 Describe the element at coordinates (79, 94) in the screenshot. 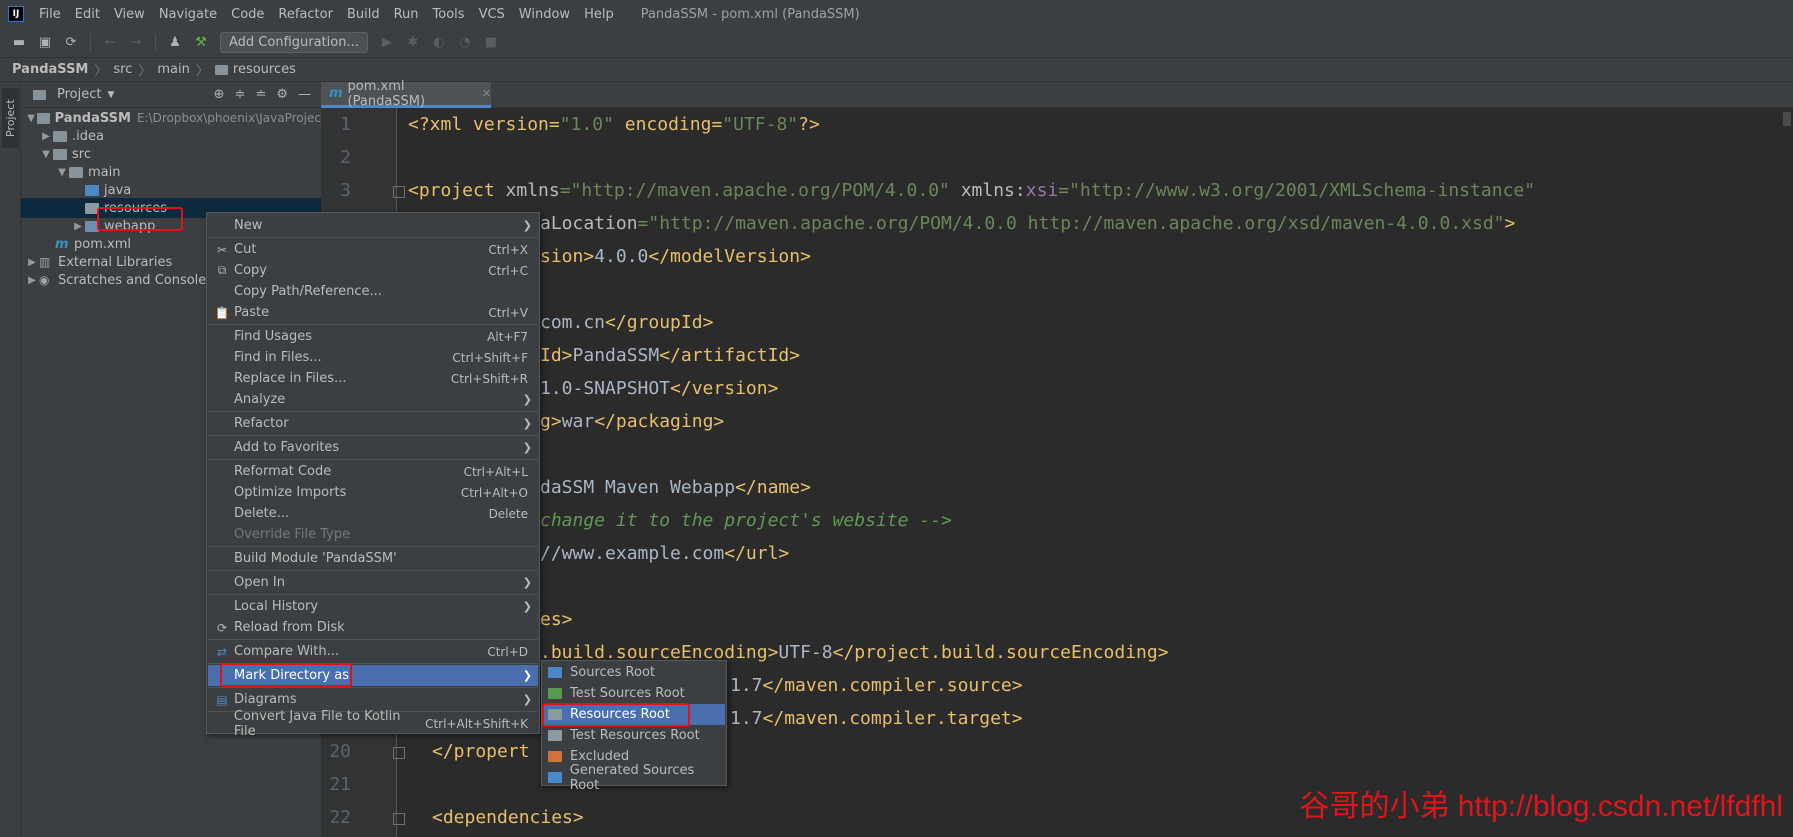

I see `project-panel-title: Project` at that location.